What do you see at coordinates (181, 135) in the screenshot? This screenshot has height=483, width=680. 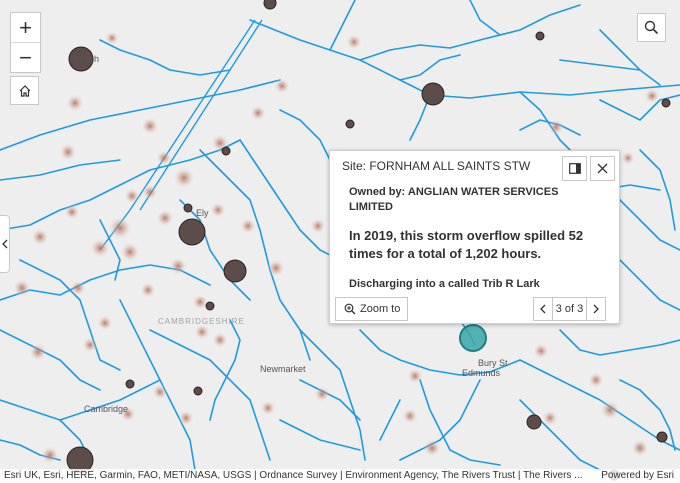 I see `road-lines` at bounding box center [181, 135].